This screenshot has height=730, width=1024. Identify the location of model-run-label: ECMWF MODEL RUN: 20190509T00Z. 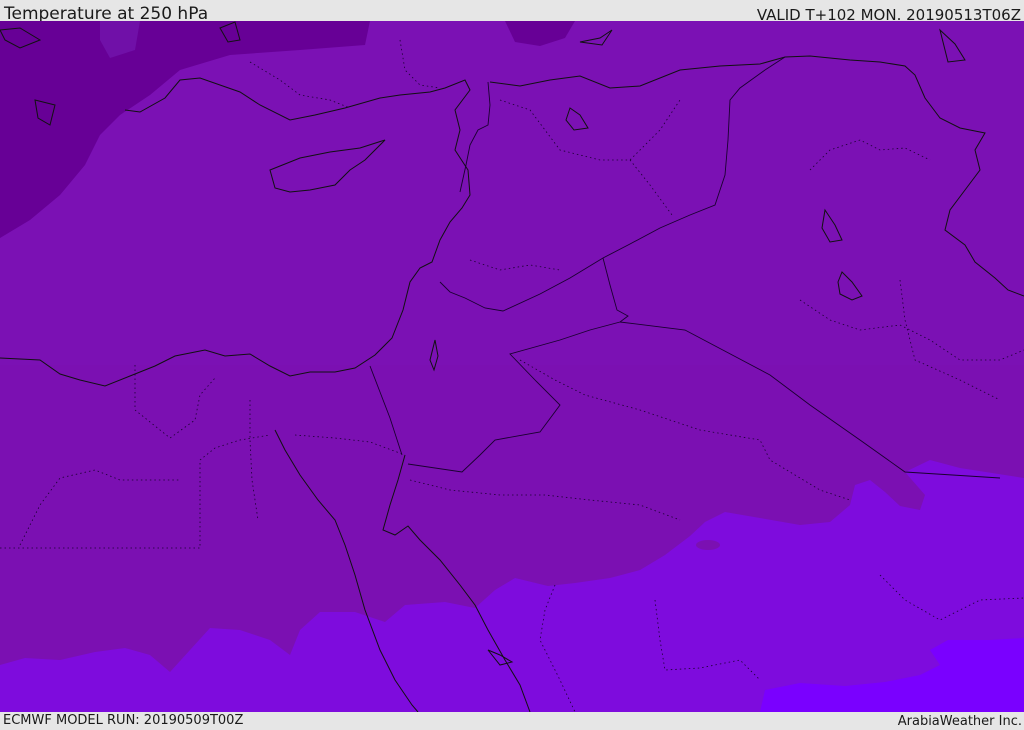
(123, 720).